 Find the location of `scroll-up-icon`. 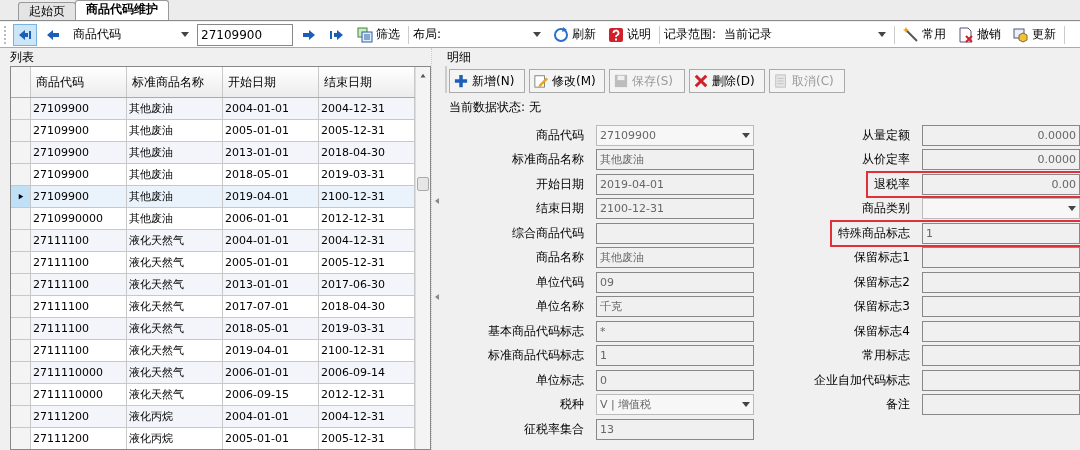

scroll-up-icon is located at coordinates (423, 75).